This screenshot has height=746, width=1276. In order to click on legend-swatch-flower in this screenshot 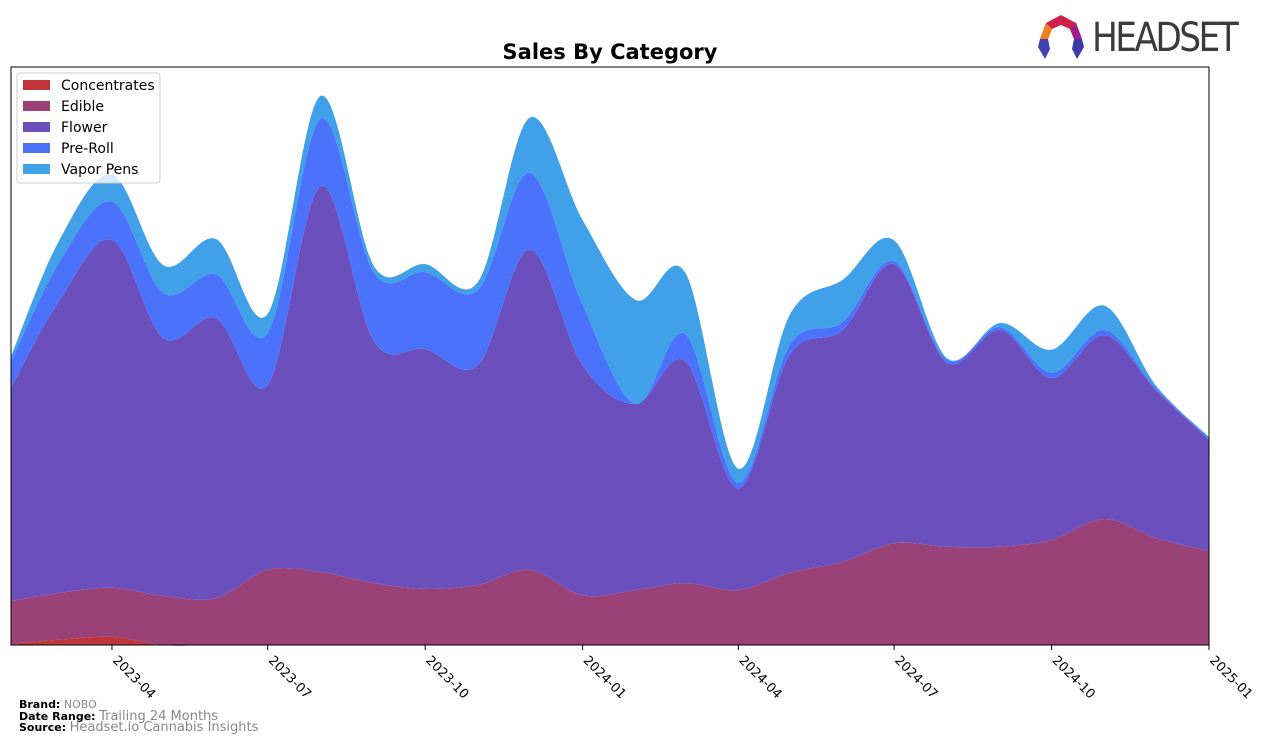, I will do `click(36, 127)`.